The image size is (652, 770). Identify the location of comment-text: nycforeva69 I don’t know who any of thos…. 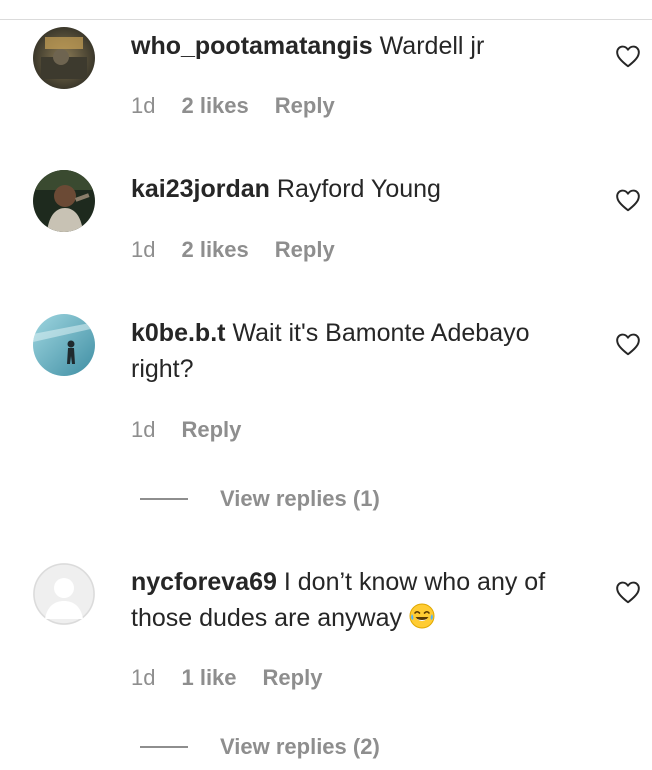
(363, 600).